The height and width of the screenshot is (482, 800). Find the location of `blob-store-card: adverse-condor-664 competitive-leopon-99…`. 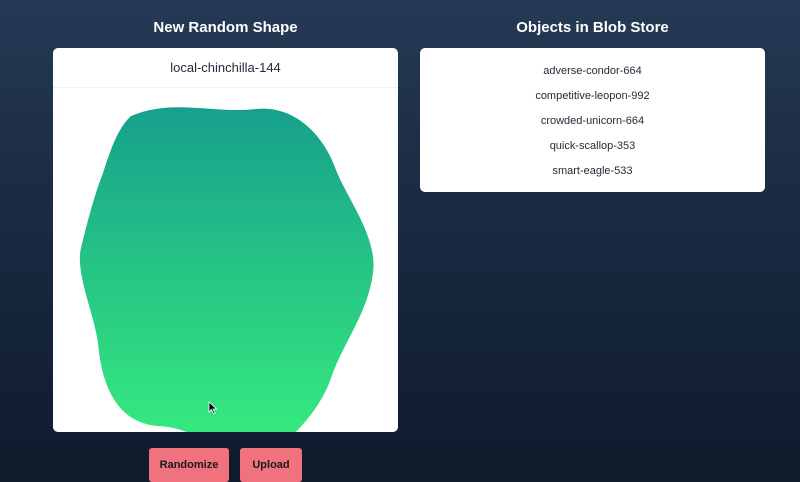

blob-store-card: adverse-condor-664 competitive-leopon-99… is located at coordinates (592, 120).